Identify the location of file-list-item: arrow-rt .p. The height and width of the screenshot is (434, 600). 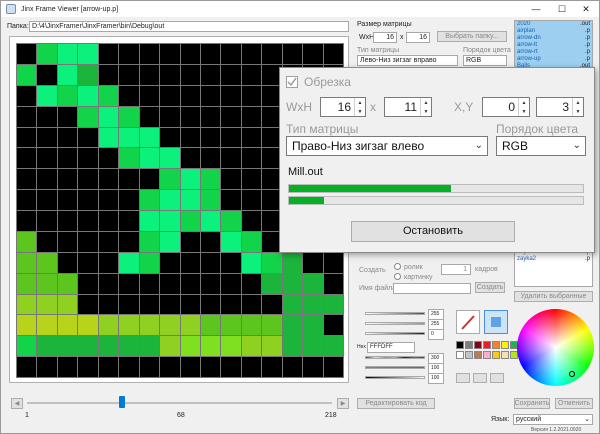
(553, 52).